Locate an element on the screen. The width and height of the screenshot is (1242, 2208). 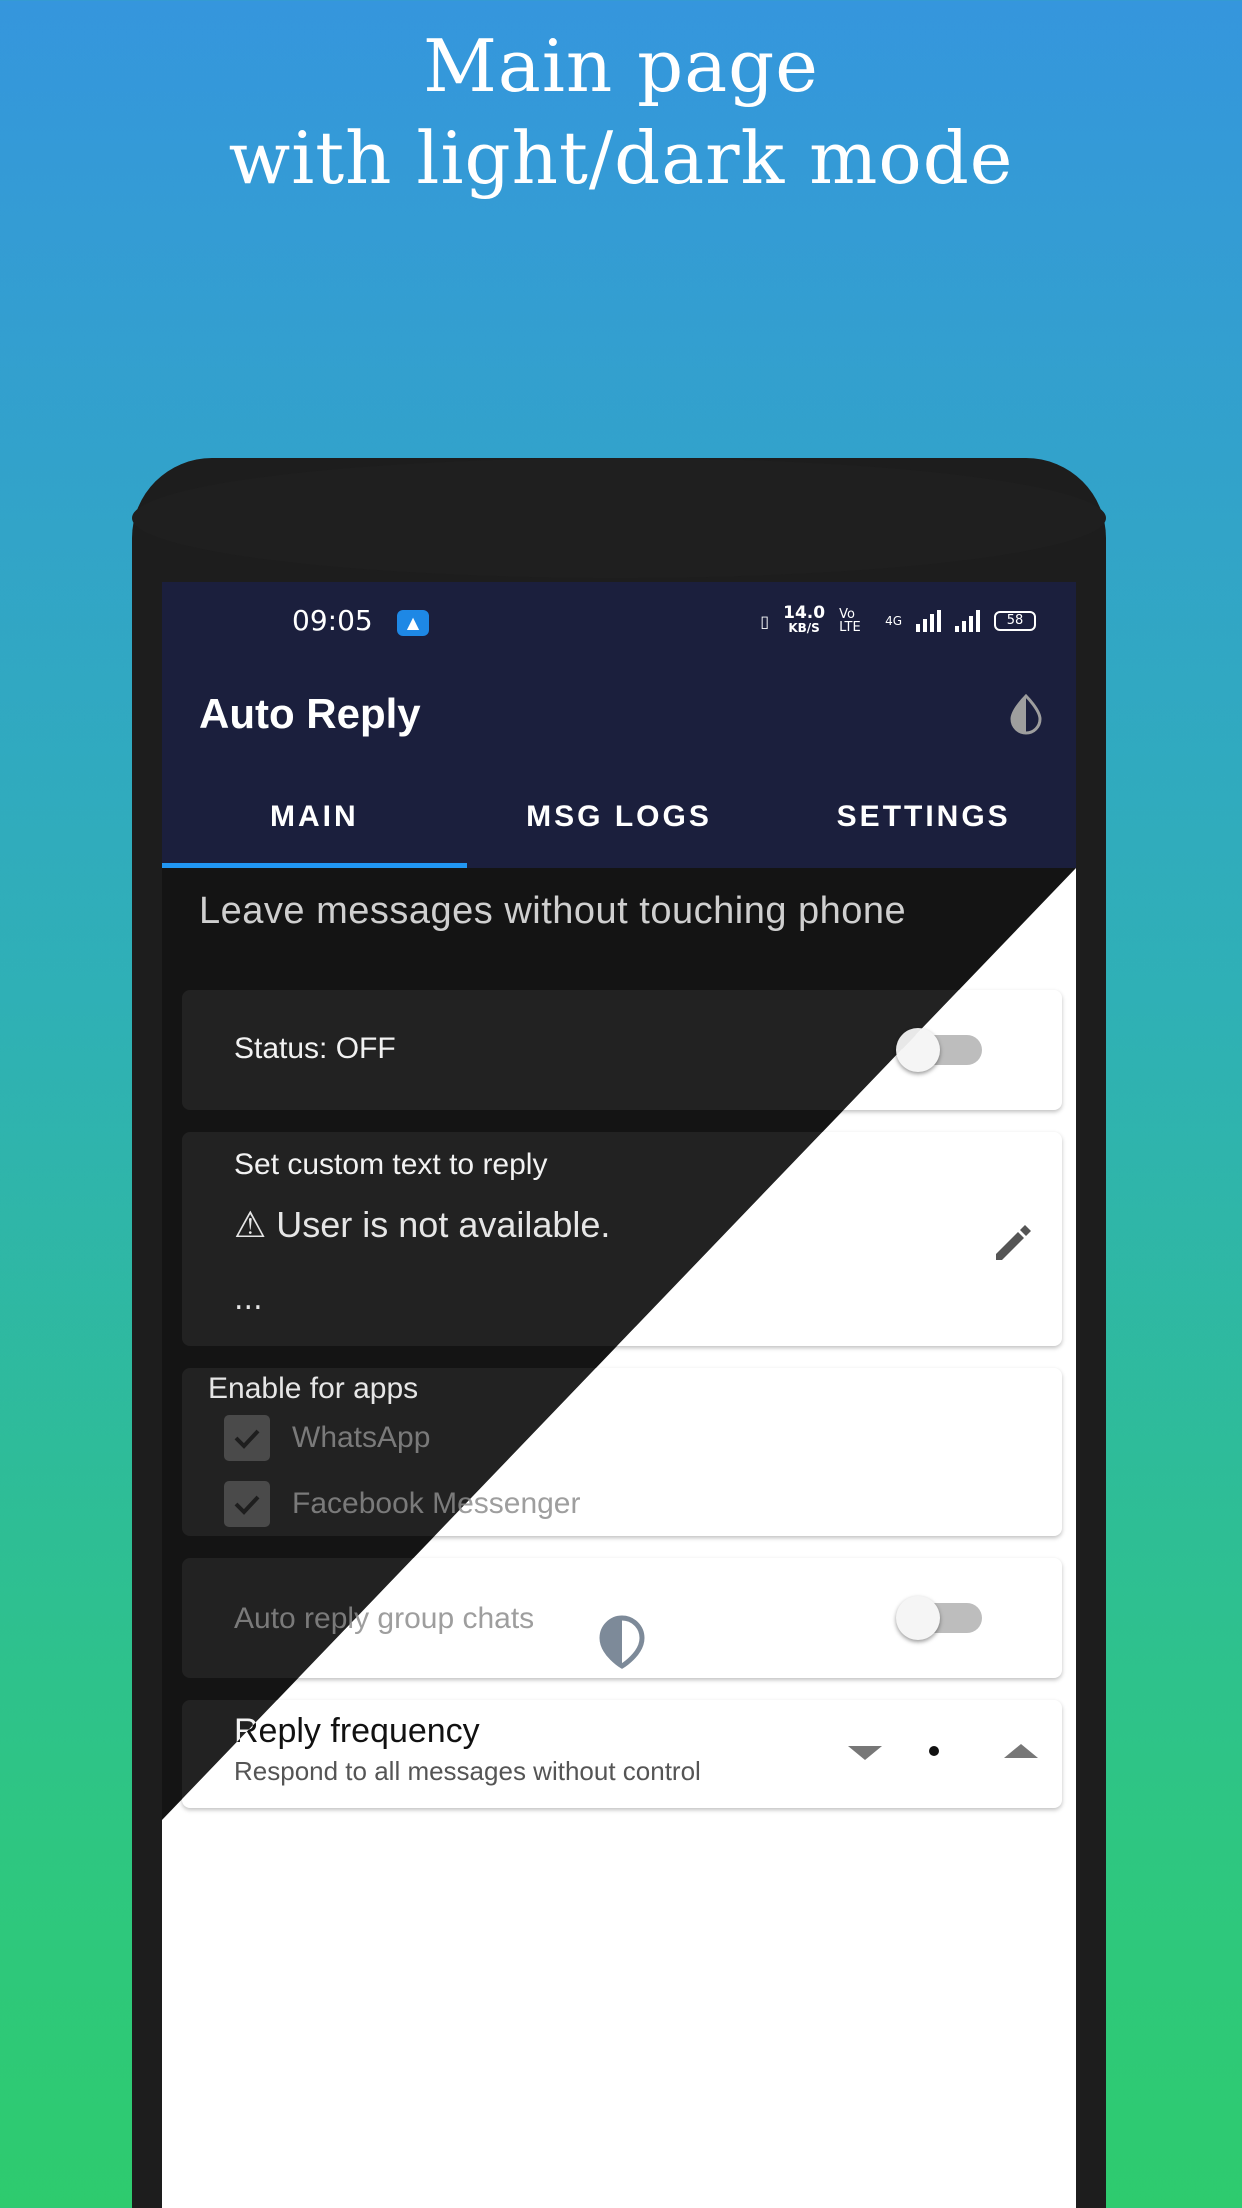
reply-frequency-subtitle: Respond to all messages without control is located at coordinates (467, 1771).